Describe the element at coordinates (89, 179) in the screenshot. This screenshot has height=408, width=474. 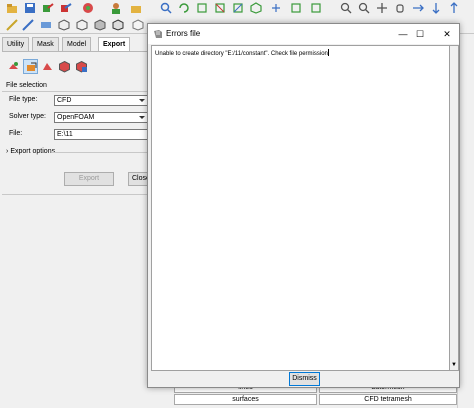
I see `export-button: Export` at that location.